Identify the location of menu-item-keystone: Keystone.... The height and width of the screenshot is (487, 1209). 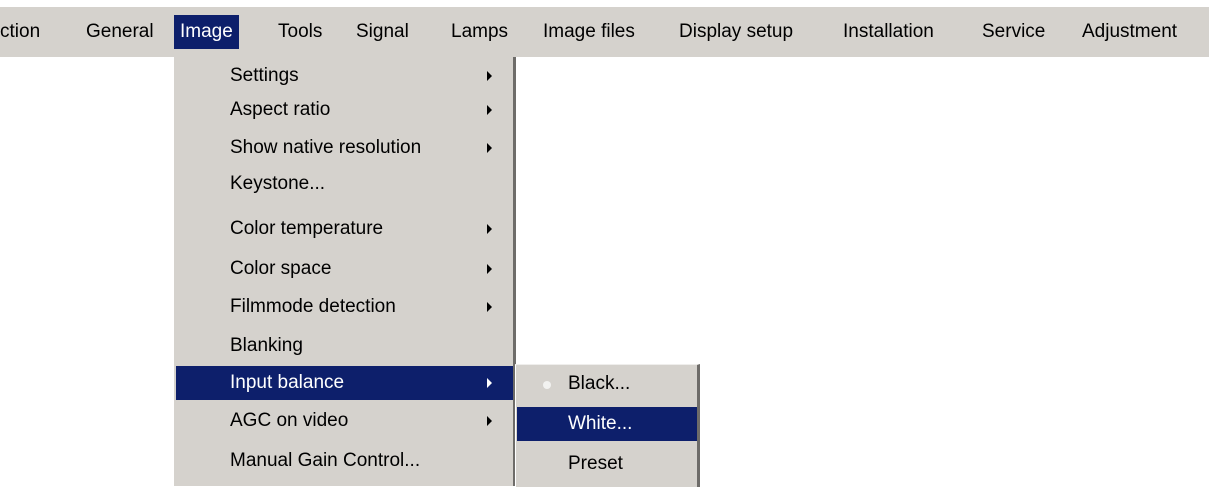
(343, 184).